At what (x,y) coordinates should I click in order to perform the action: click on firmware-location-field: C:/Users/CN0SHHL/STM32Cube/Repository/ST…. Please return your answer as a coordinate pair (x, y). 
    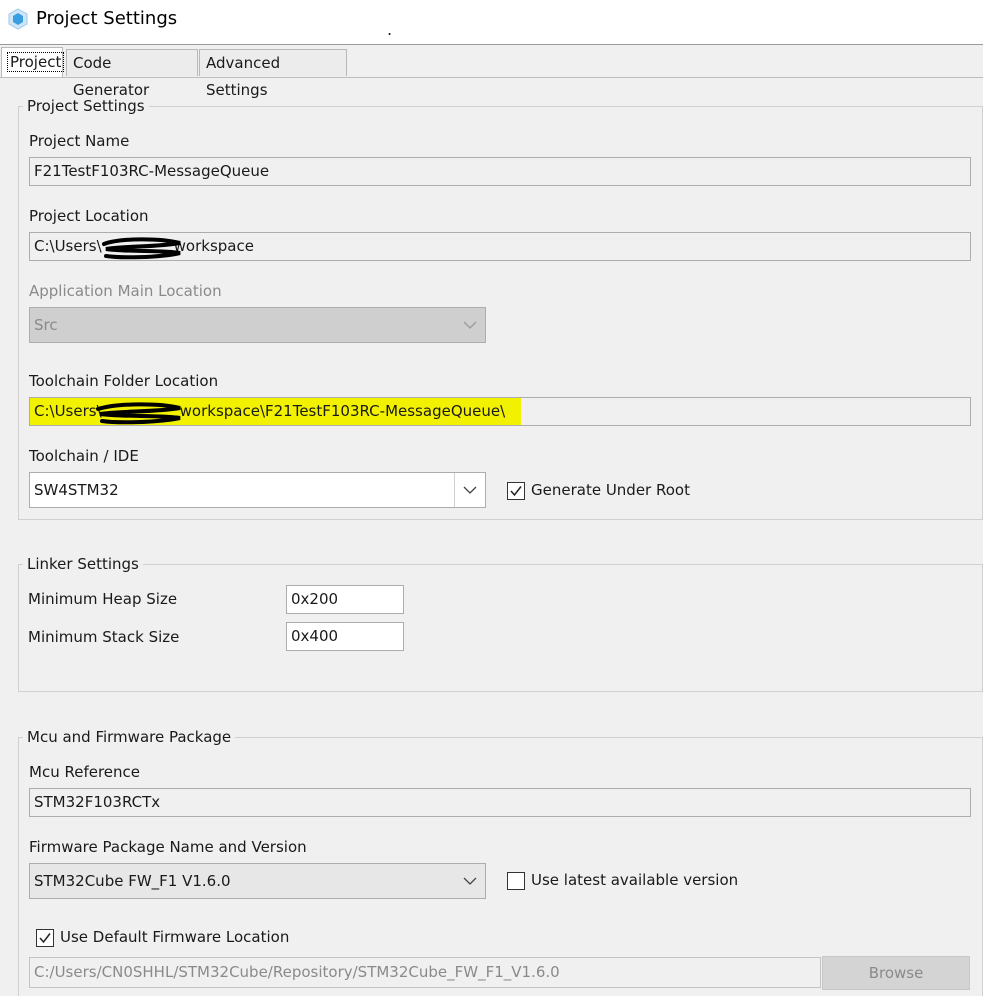
    Looking at the image, I should click on (425, 972).